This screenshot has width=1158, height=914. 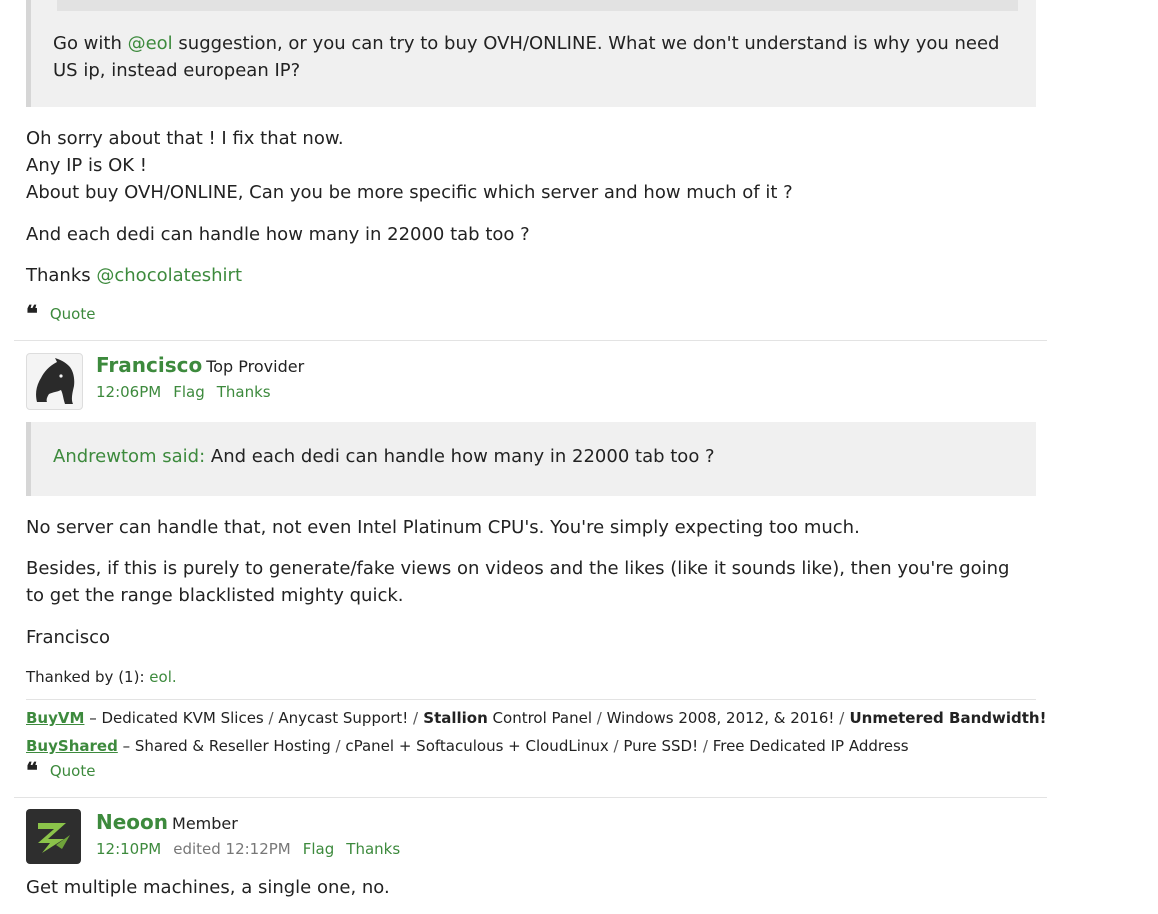 I want to click on post3-para-1: Get multiple machines, a single one, no., so click(x=208, y=887).